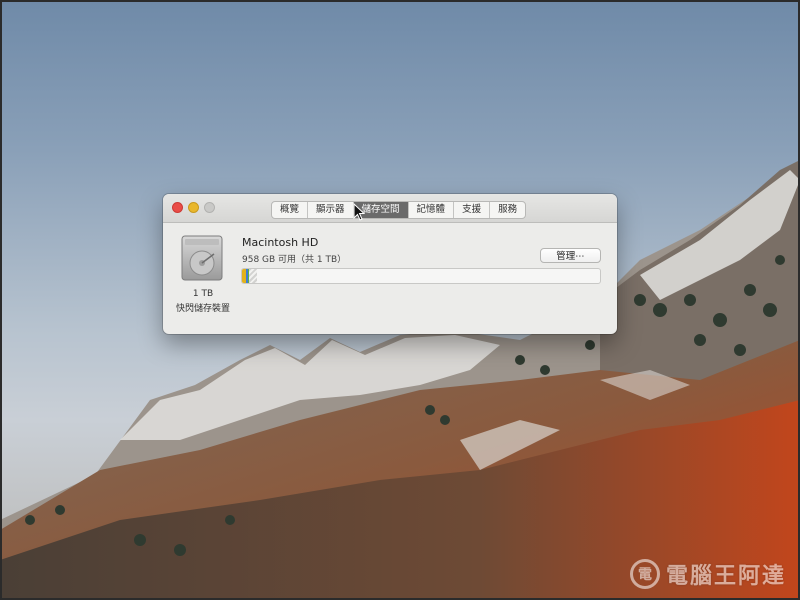 The width and height of the screenshot is (800, 600). I want to click on watermark: 電 電腦王阿達, so click(708, 574).